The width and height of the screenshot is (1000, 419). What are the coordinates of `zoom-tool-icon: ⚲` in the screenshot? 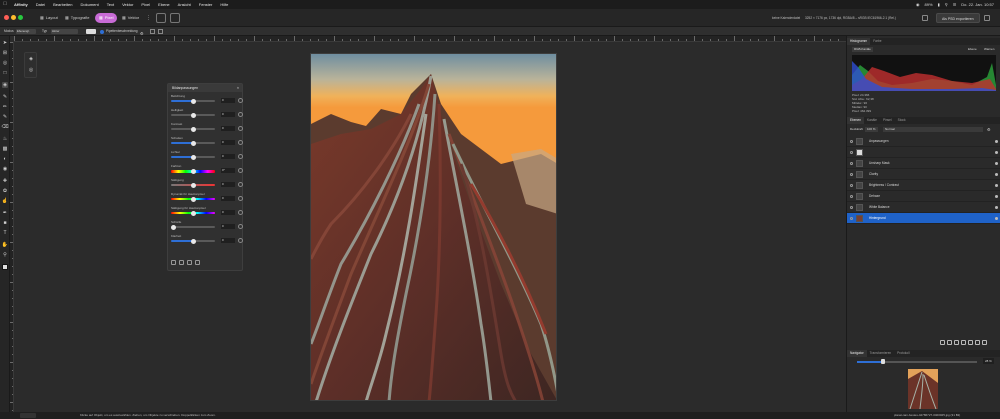 It's located at (5, 255).